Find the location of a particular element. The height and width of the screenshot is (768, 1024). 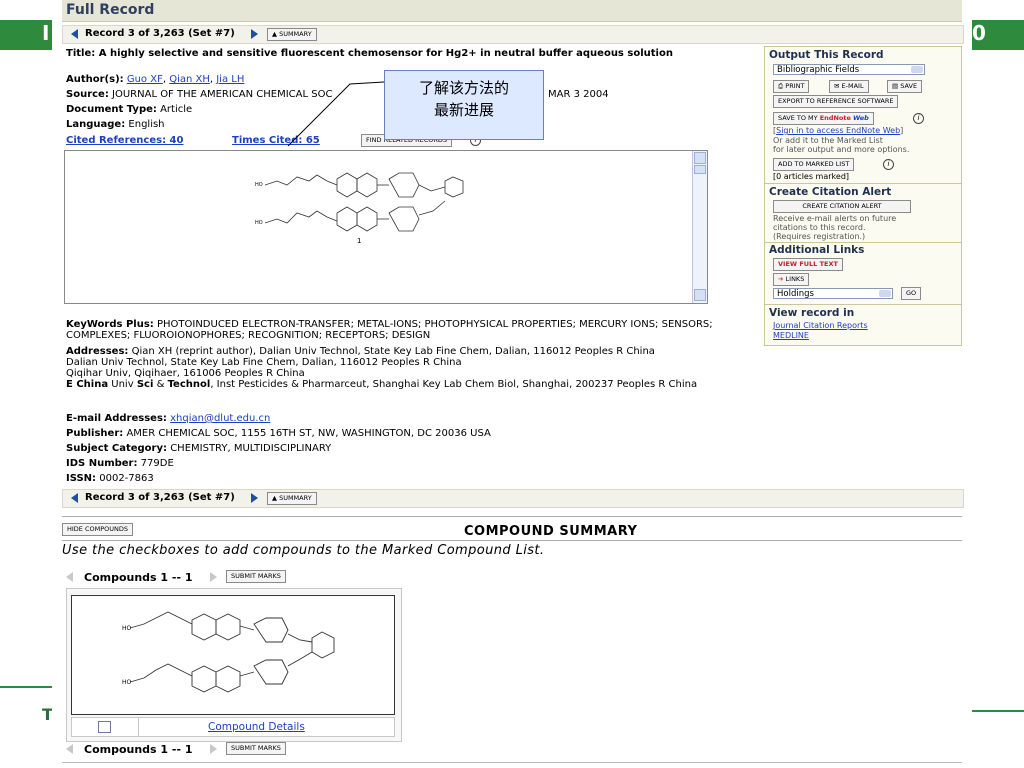

view-record-heading: View record in is located at coordinates (812, 313).